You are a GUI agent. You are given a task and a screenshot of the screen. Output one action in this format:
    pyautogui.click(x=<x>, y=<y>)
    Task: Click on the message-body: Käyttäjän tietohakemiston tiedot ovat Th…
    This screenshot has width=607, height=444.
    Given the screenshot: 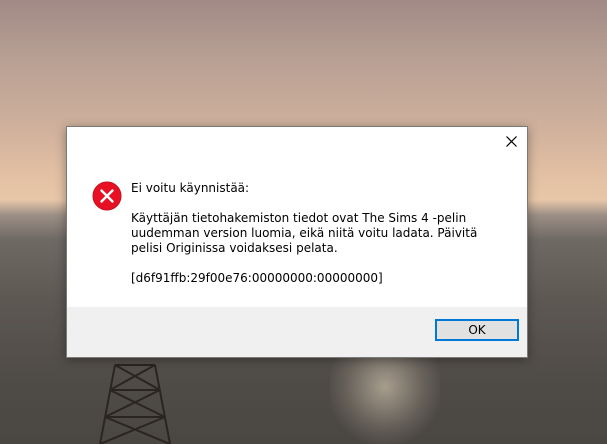 What is the action you would take?
    pyautogui.click(x=304, y=233)
    